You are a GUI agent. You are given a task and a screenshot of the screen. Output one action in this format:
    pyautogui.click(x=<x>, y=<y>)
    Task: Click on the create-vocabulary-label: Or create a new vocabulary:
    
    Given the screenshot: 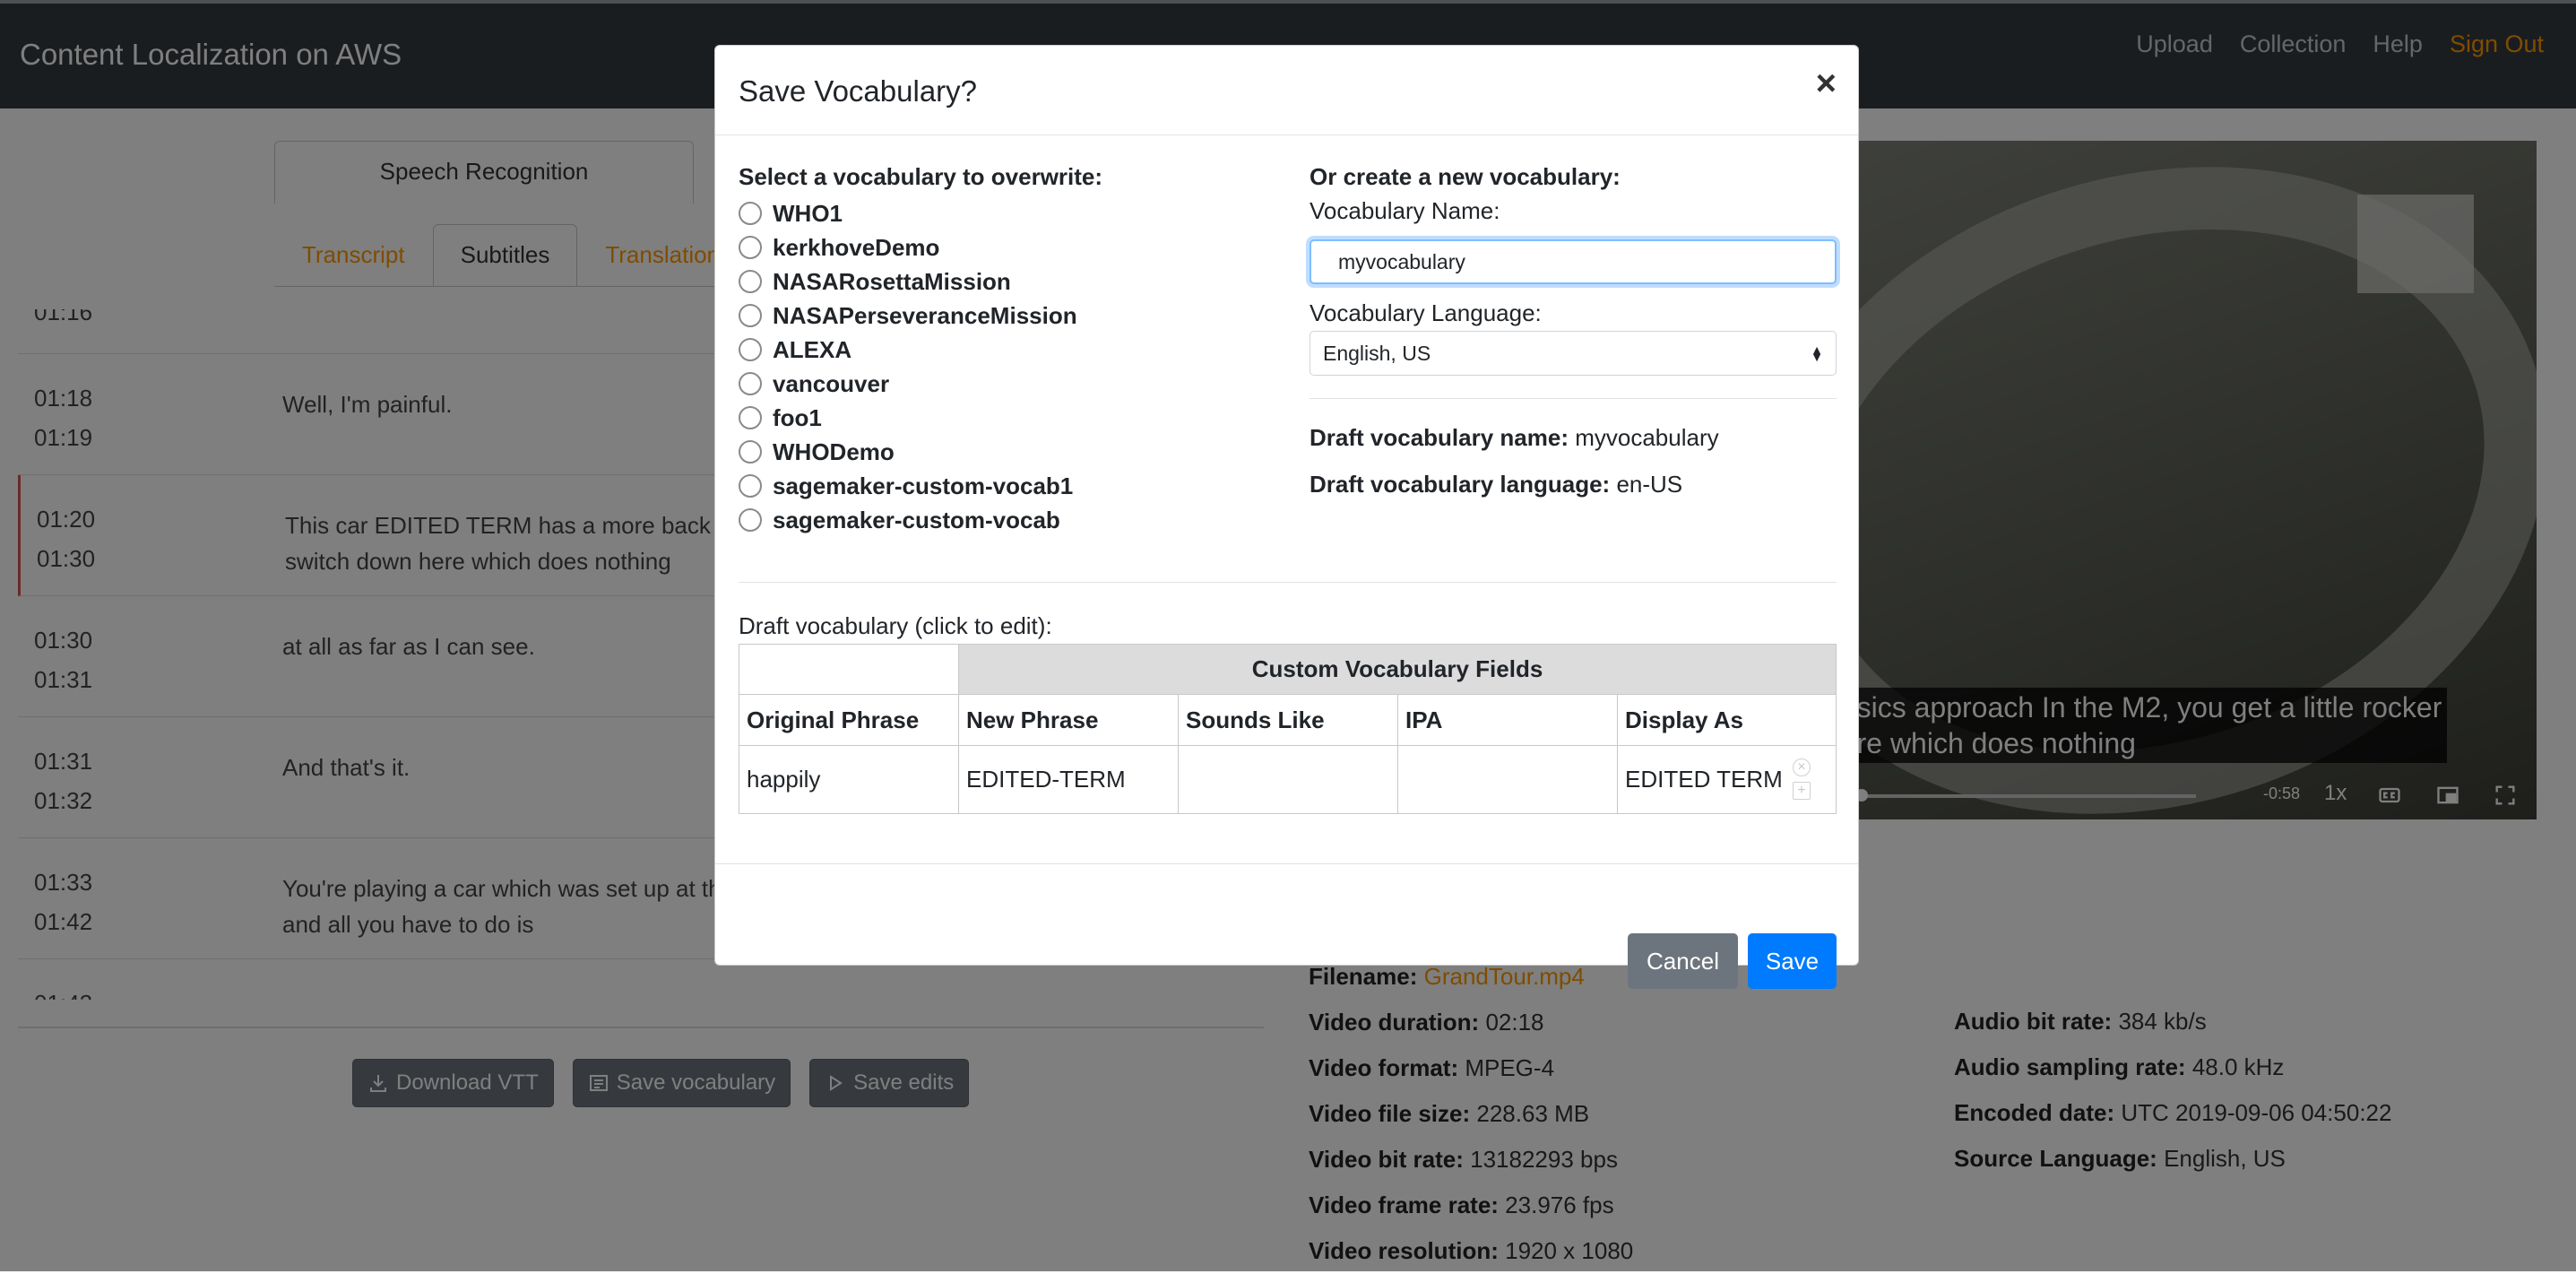 What is the action you would take?
    pyautogui.click(x=1465, y=176)
    